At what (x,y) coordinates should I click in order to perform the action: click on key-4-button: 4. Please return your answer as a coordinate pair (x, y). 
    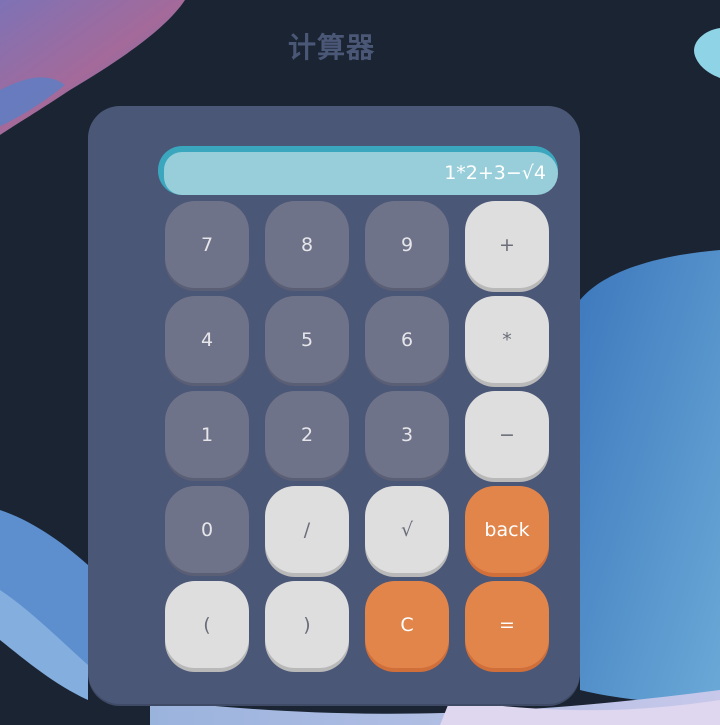
    Looking at the image, I should click on (207, 339).